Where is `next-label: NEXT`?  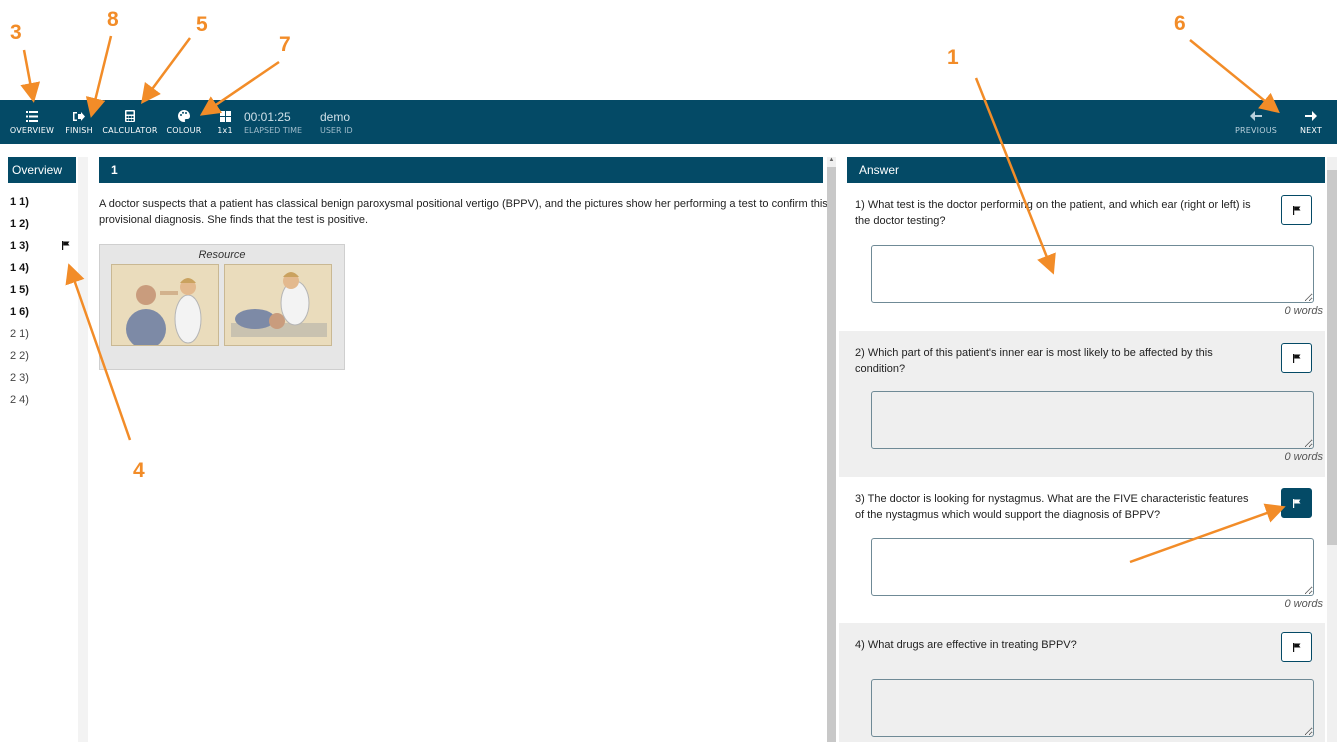
next-label: NEXT is located at coordinates (1311, 130).